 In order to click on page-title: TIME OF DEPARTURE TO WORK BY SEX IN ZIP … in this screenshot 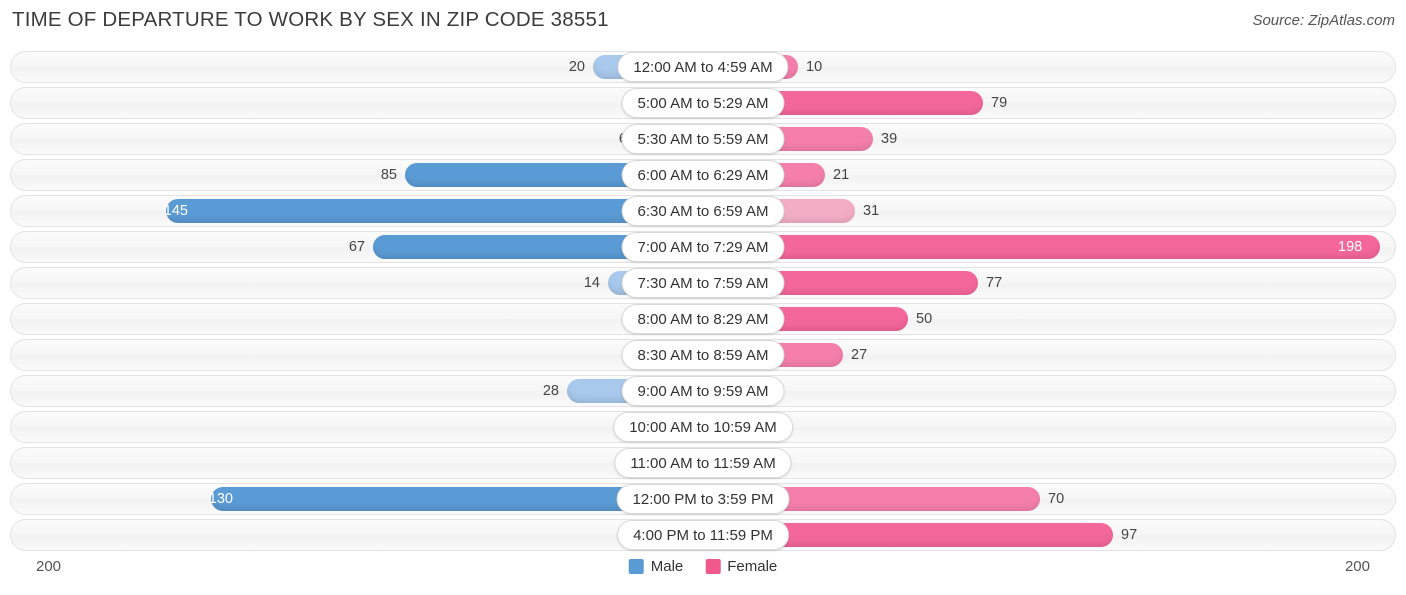, I will do `click(310, 19)`.